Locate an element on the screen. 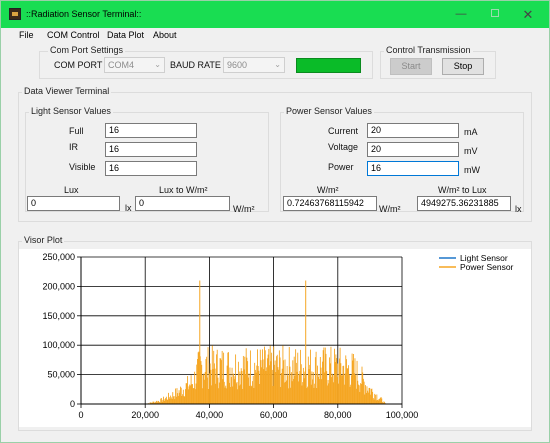 The width and height of the screenshot is (550, 443). current-unit: mA is located at coordinates (471, 132).